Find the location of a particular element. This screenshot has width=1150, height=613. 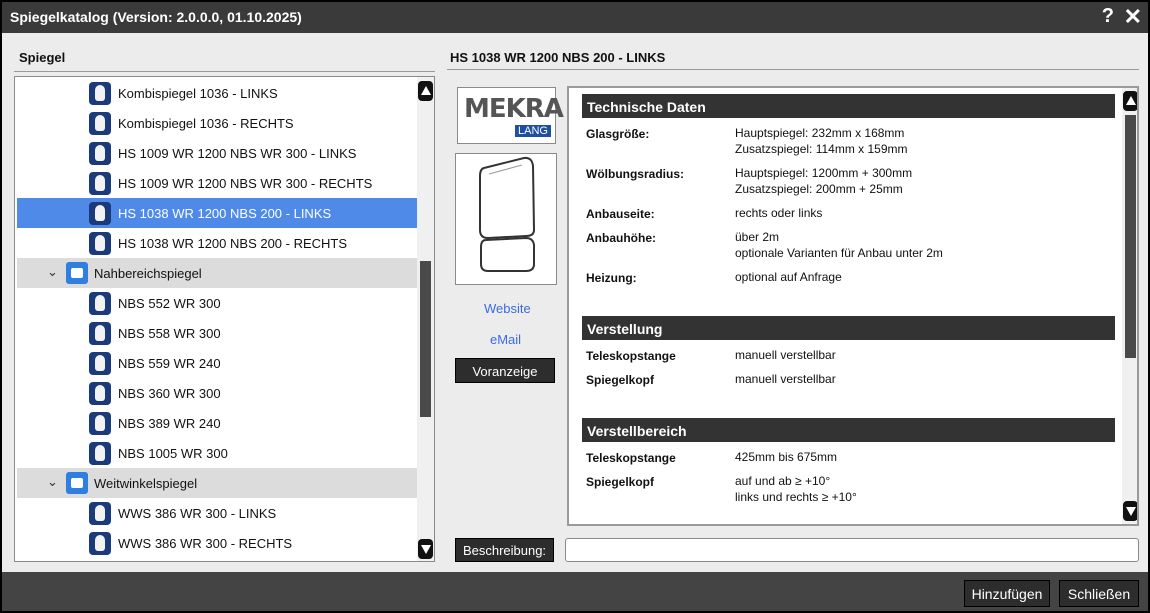

tree-scrollbar is located at coordinates (425, 319).